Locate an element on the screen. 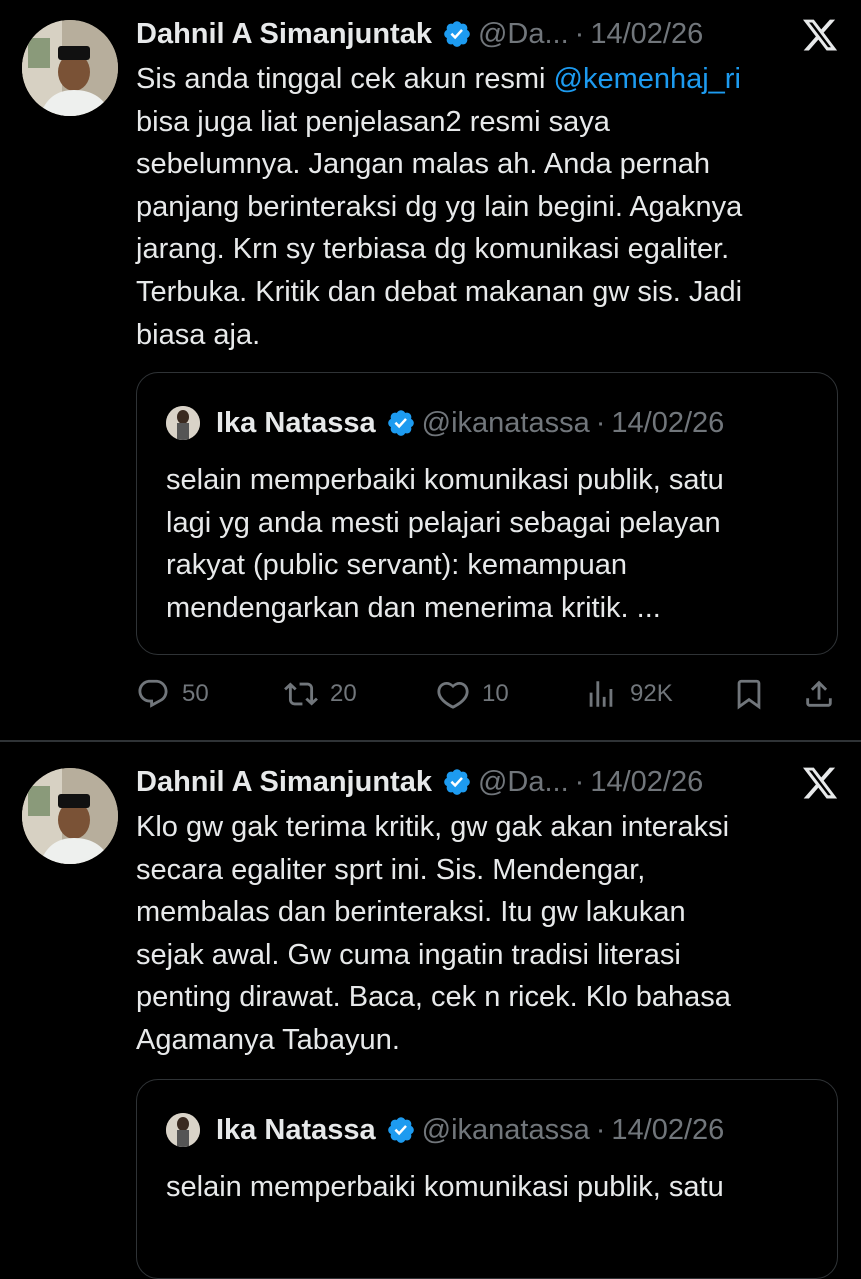  reply-button: 50 is located at coordinates (172, 694).